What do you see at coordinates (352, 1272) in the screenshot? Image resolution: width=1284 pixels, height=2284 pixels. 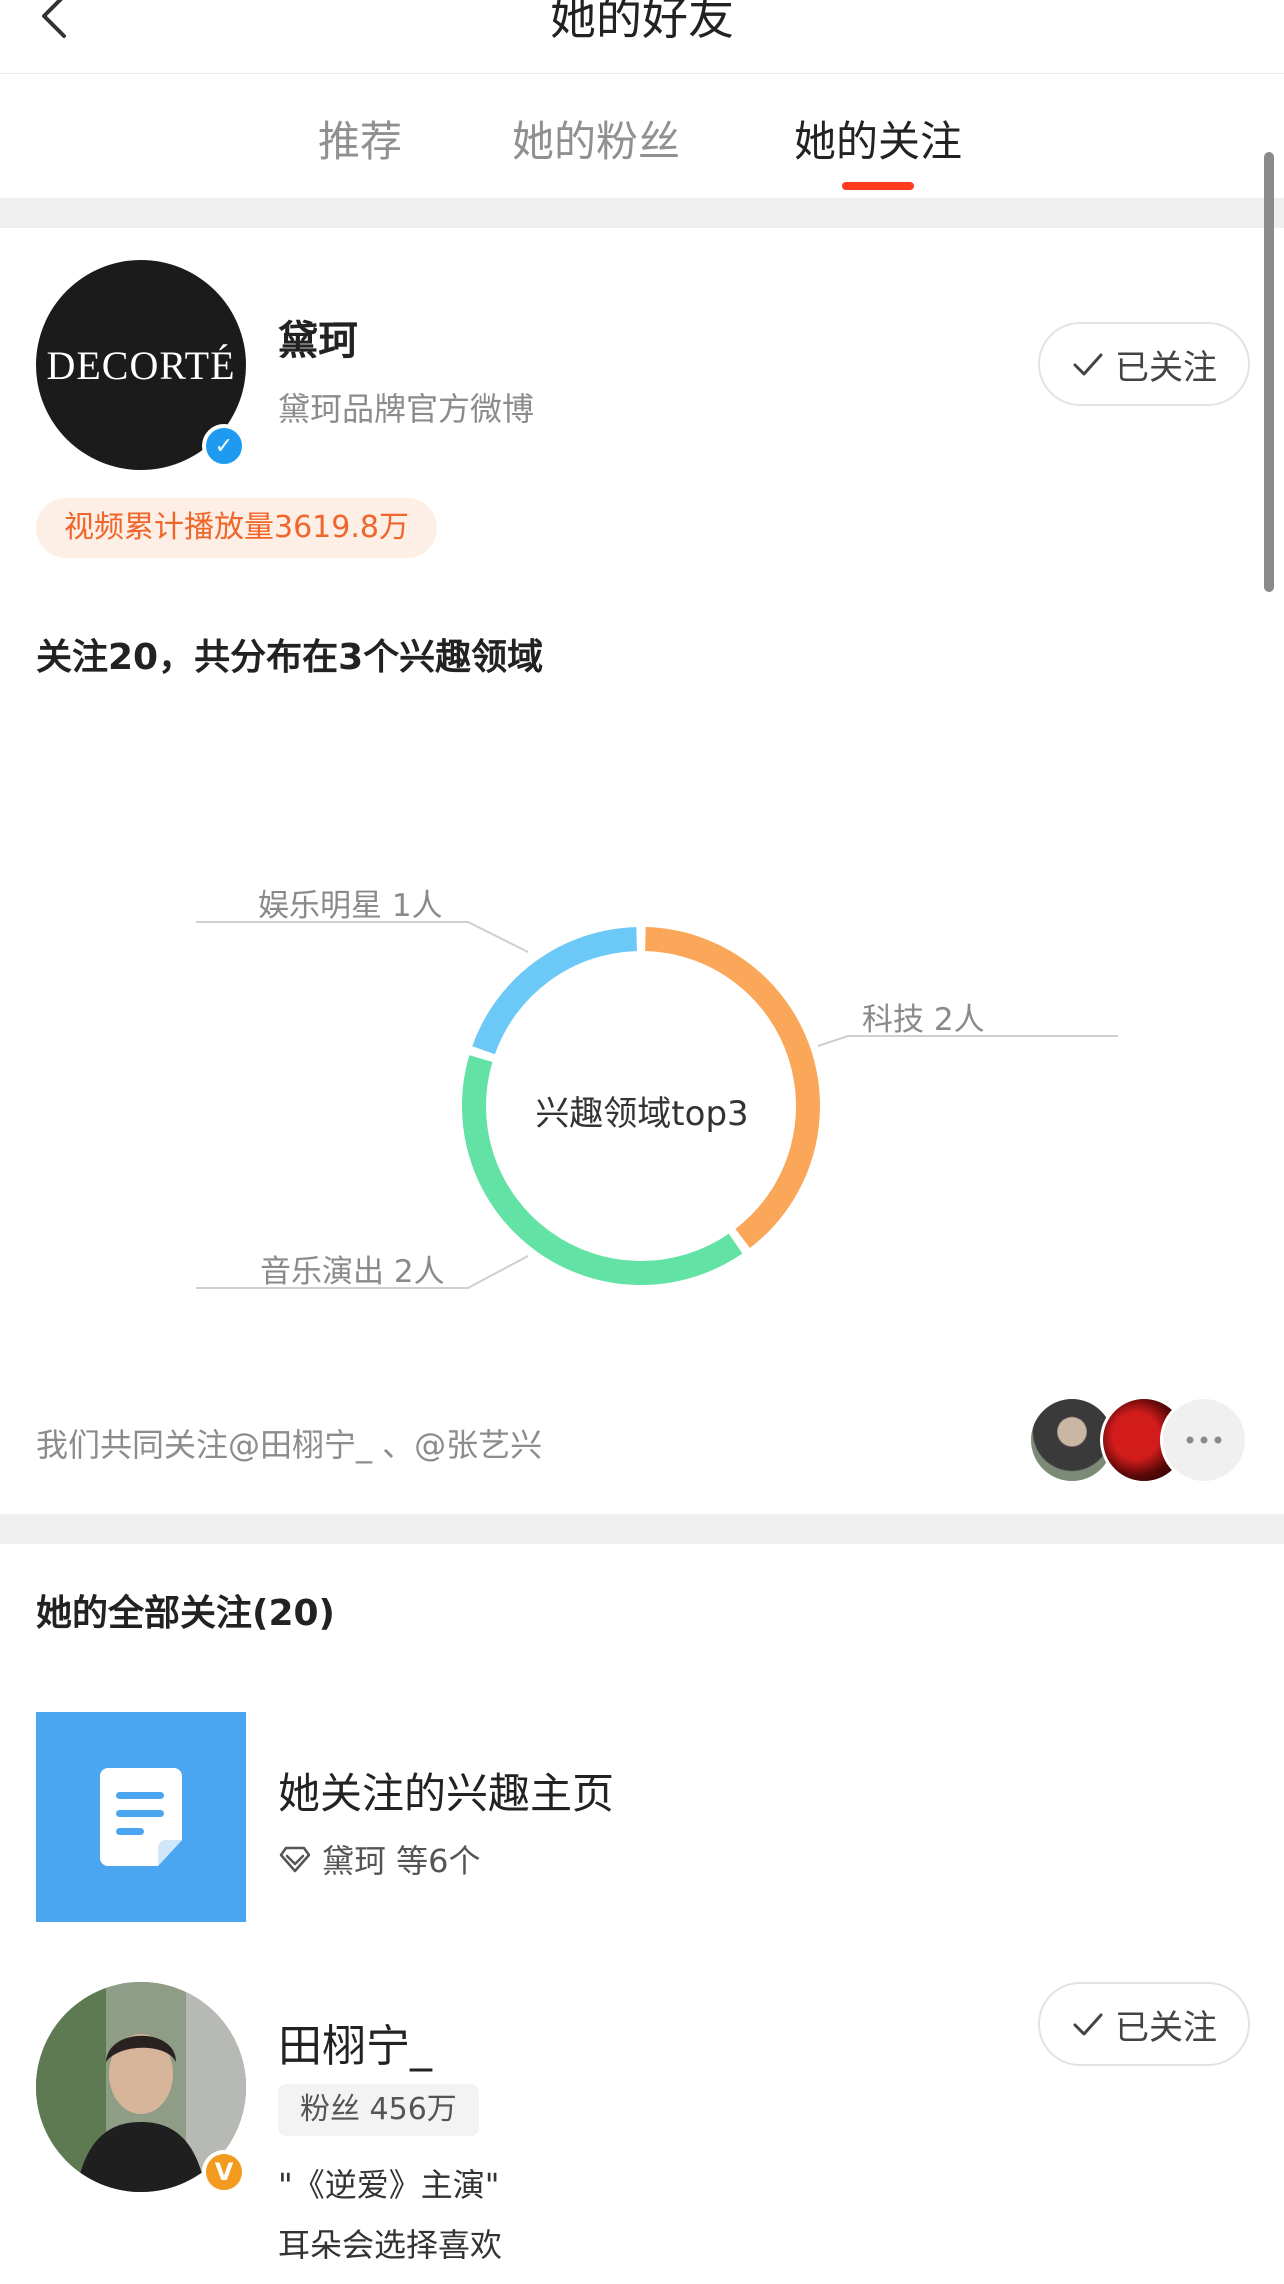 I see `chart-label-music: 音乐演出 2人` at bounding box center [352, 1272].